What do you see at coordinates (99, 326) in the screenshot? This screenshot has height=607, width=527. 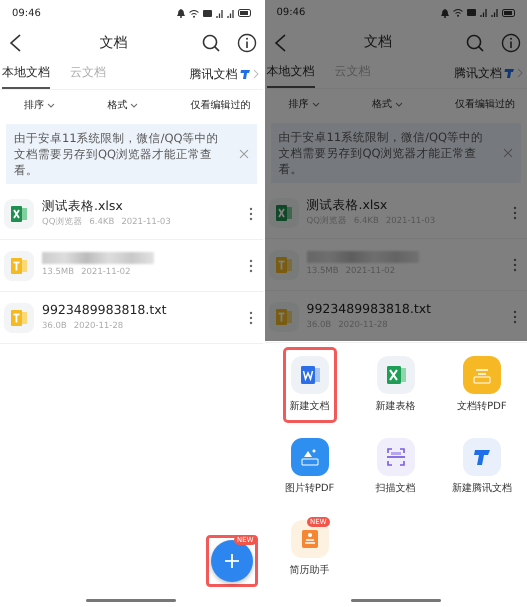 I see `file-meta: 2020-11-28` at bounding box center [99, 326].